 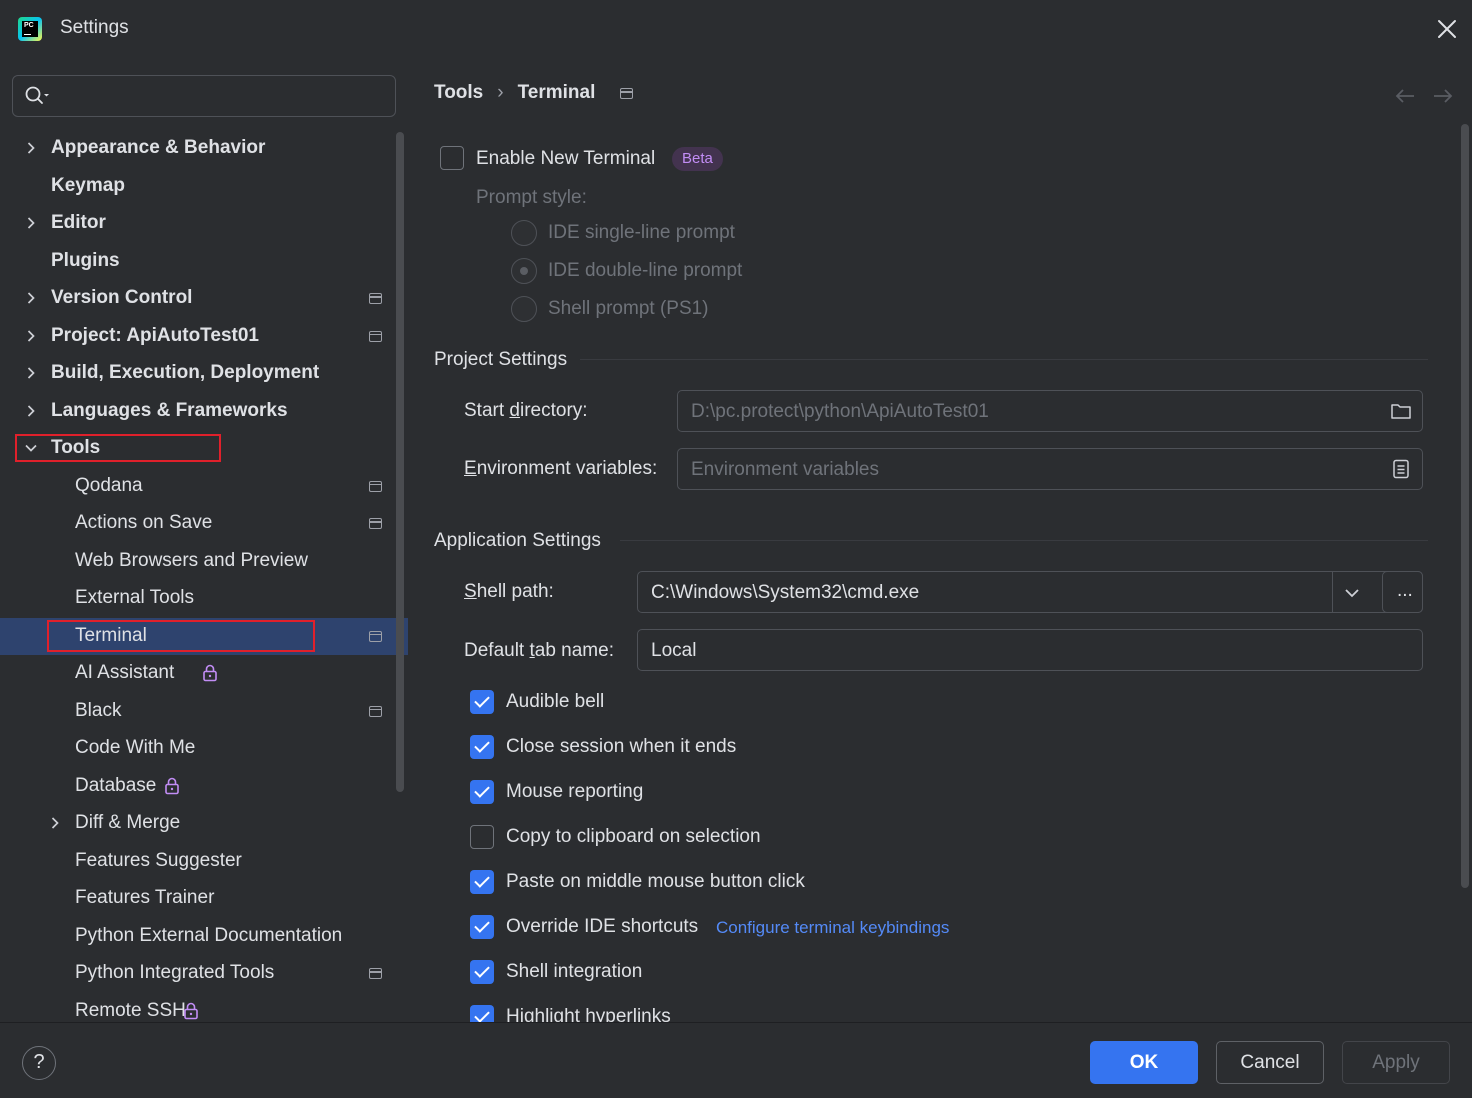 What do you see at coordinates (98, 710) in the screenshot?
I see `sidebar-item-label: Black` at bounding box center [98, 710].